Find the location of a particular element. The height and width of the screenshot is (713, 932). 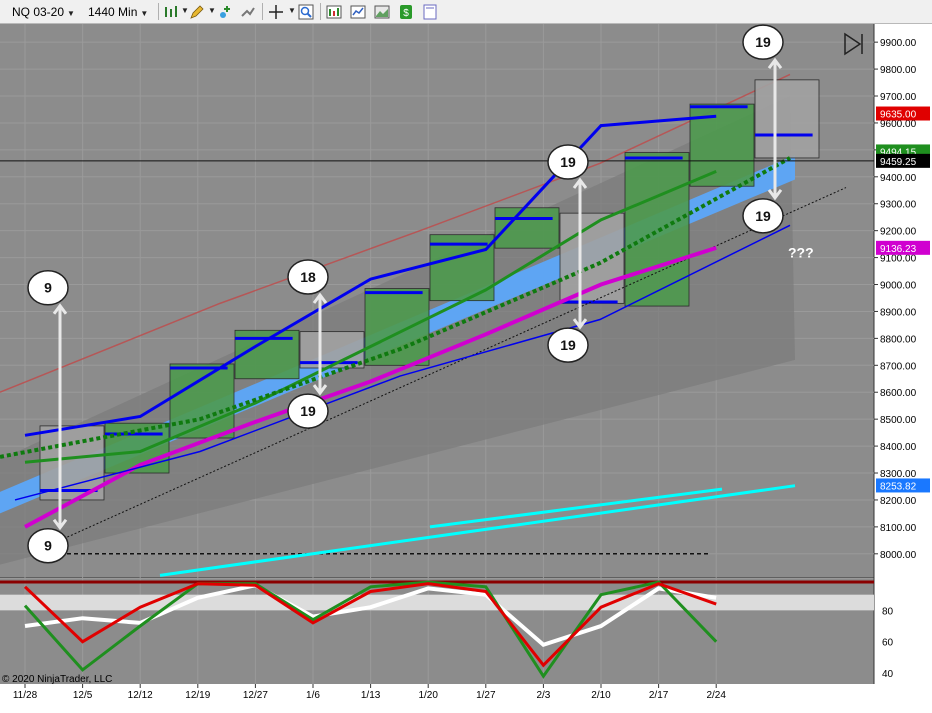

y-tick-label: 8700.00 is located at coordinates (898, 366).